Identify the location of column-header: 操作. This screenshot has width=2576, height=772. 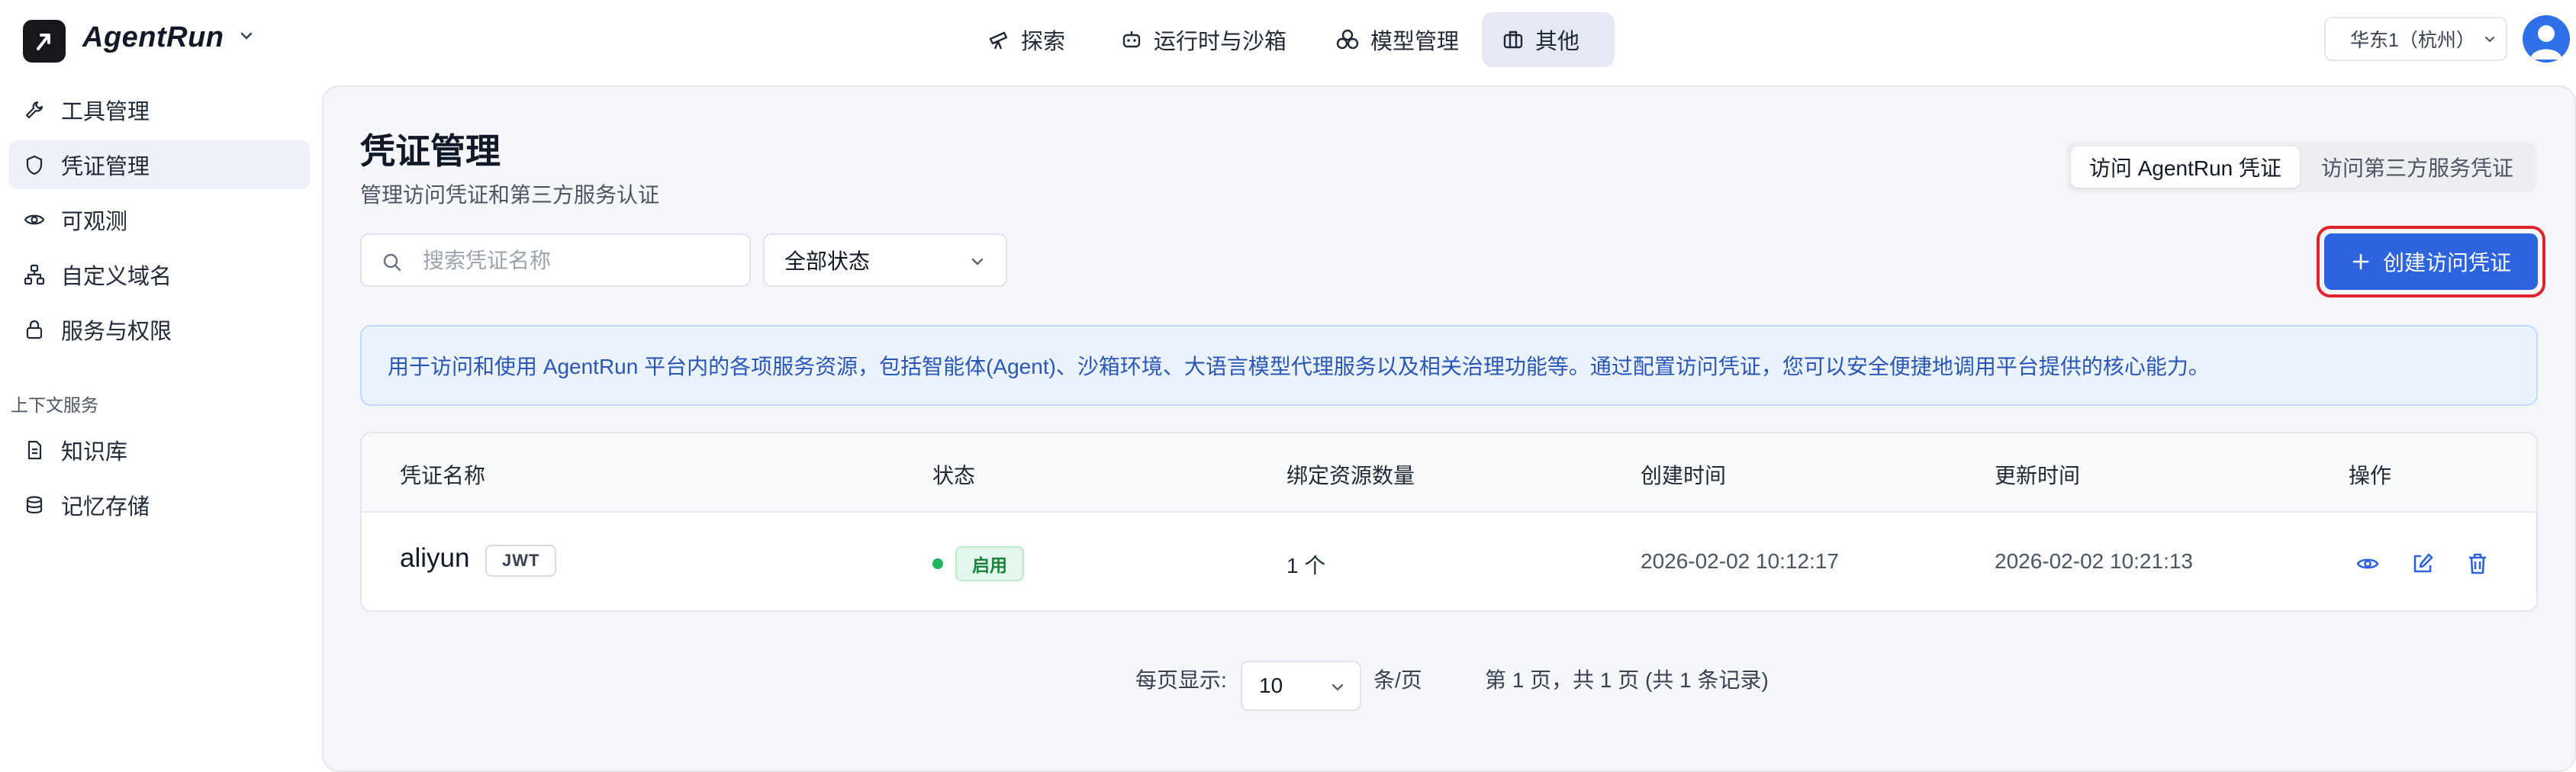
(2370, 475).